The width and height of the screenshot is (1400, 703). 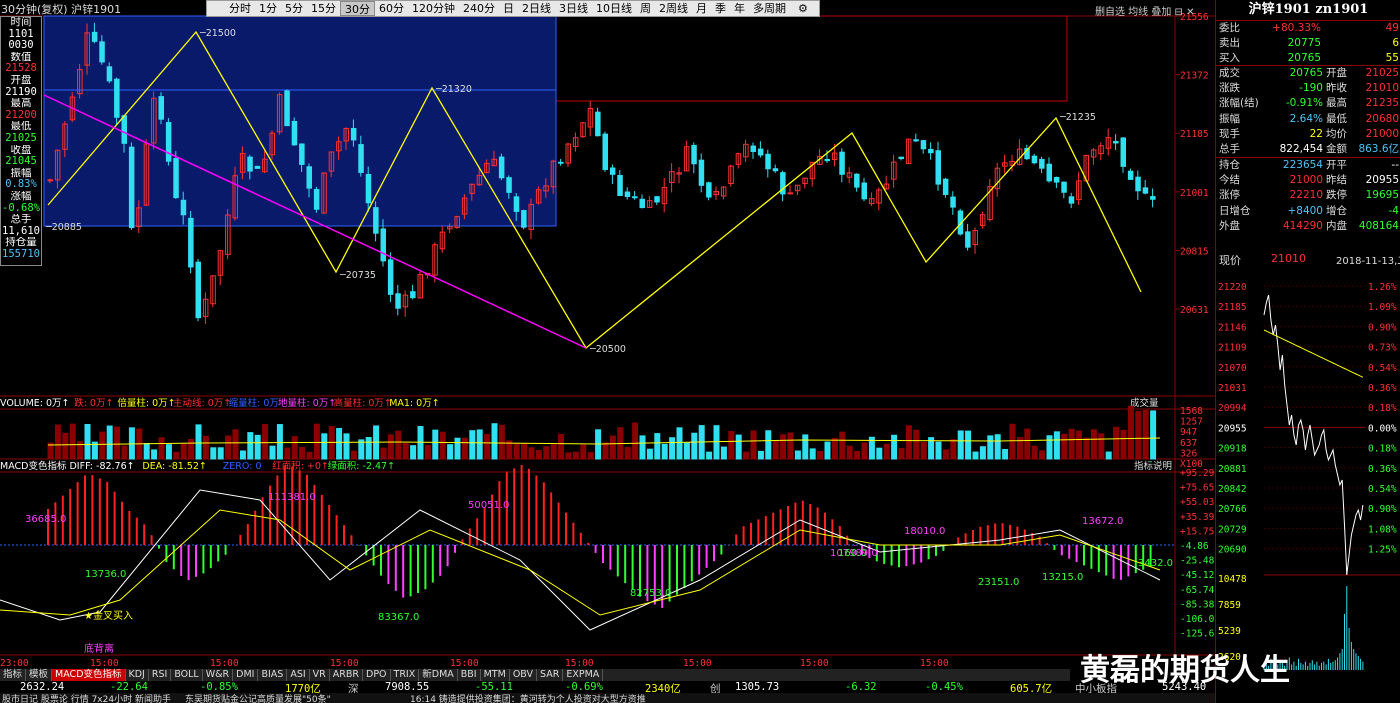 What do you see at coordinates (1229, 88) in the screenshot?
I see `quote-label: 涨跌` at bounding box center [1229, 88].